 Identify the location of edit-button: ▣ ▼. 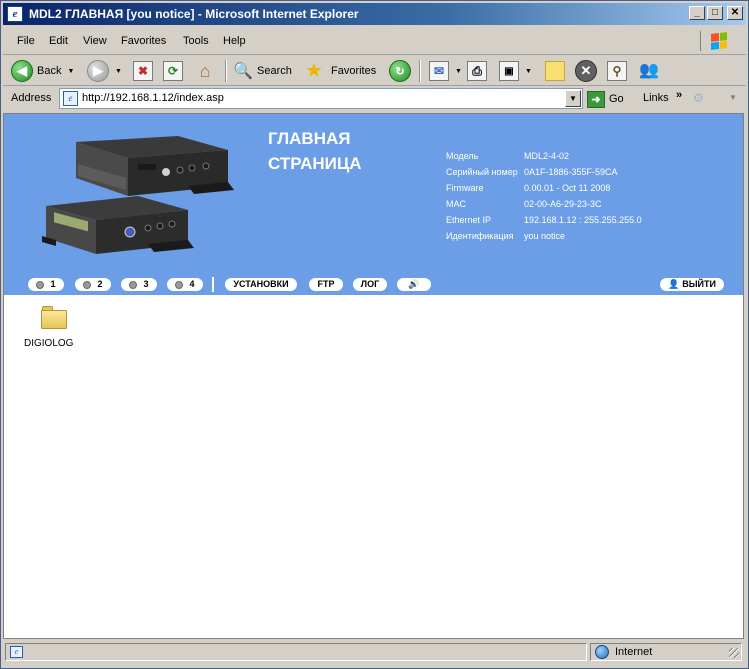
(515, 71).